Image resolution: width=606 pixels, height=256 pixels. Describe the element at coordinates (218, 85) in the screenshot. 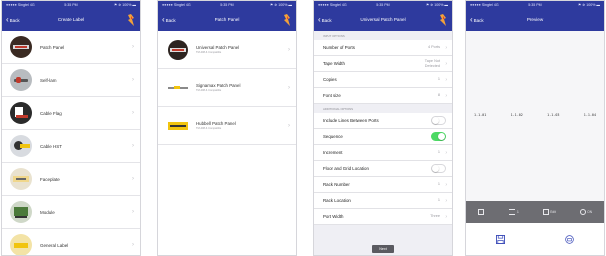

I see `item-title: Signamax Patch Panel` at that location.